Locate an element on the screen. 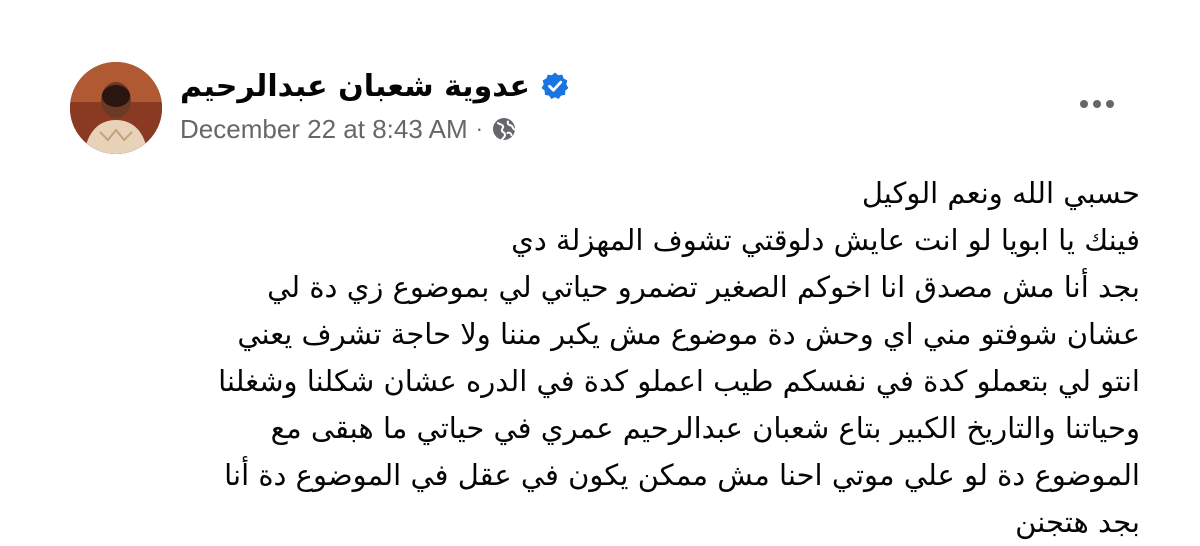 This screenshot has height=546, width=1200. more-options-icon is located at coordinates (1097, 104).